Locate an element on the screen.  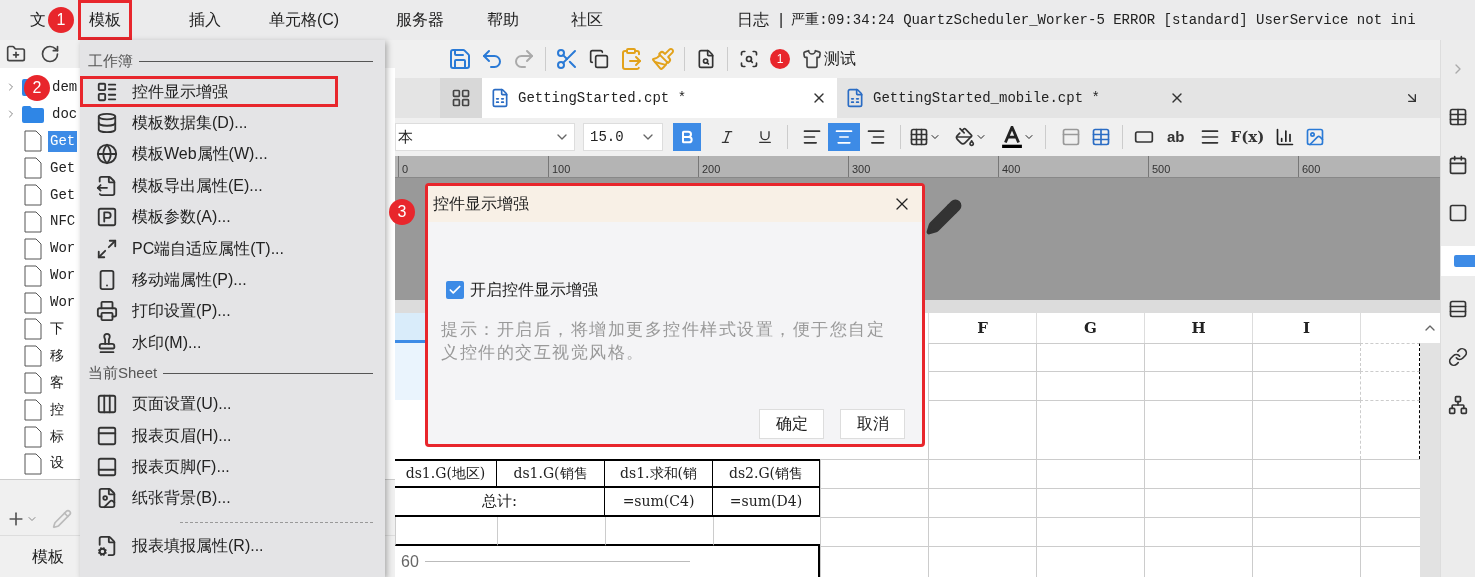
cut-icon is located at coordinates (567, 59).